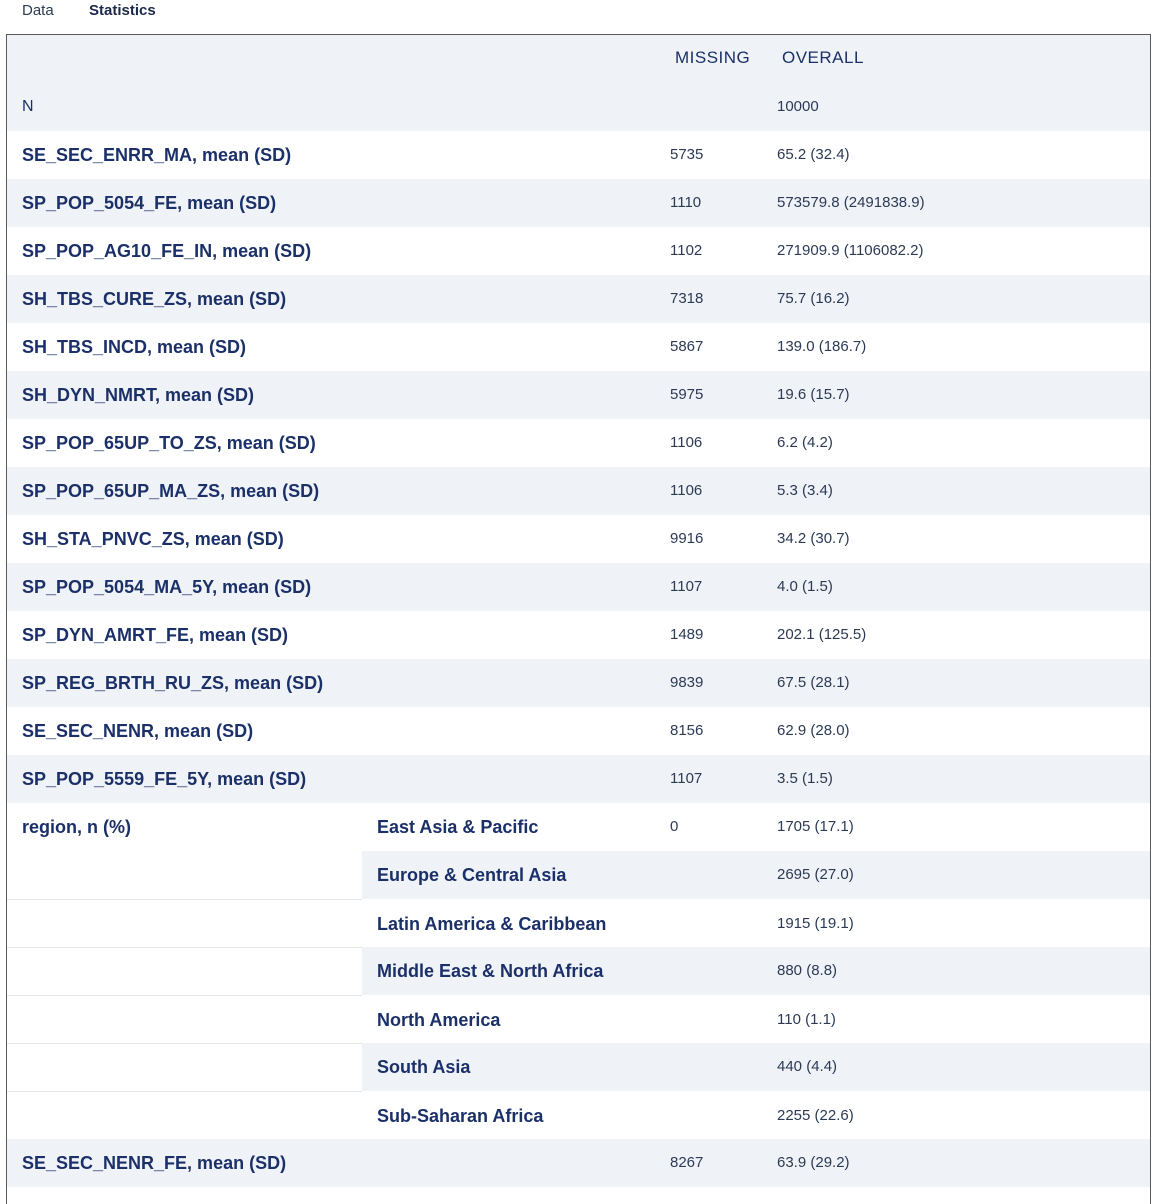  I want to click on row-missing: 7318, so click(687, 298).